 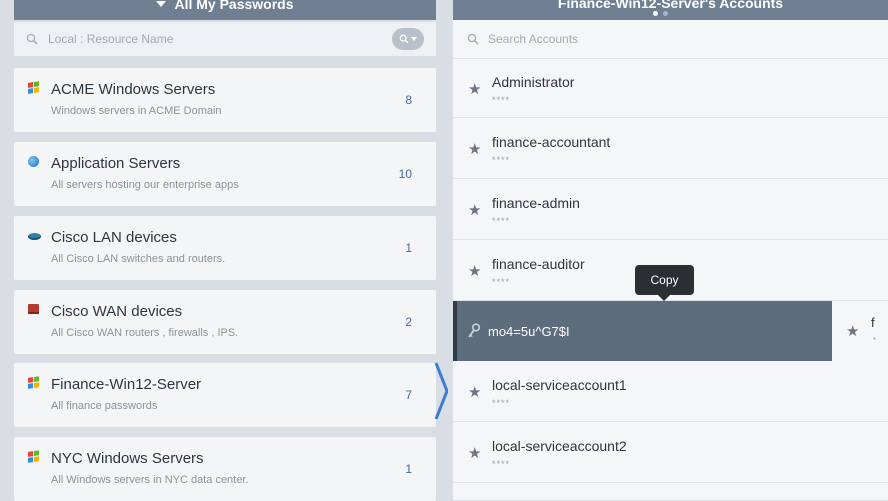 What do you see at coordinates (875, 340) in the screenshot?
I see `masked-password-partial: *` at bounding box center [875, 340].